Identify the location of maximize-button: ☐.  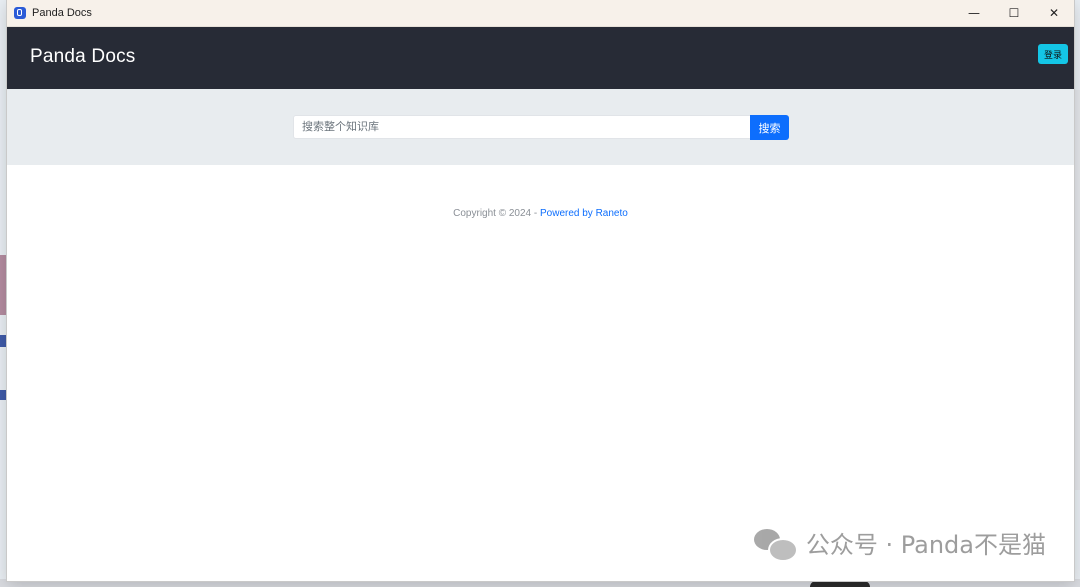
(1014, 13).